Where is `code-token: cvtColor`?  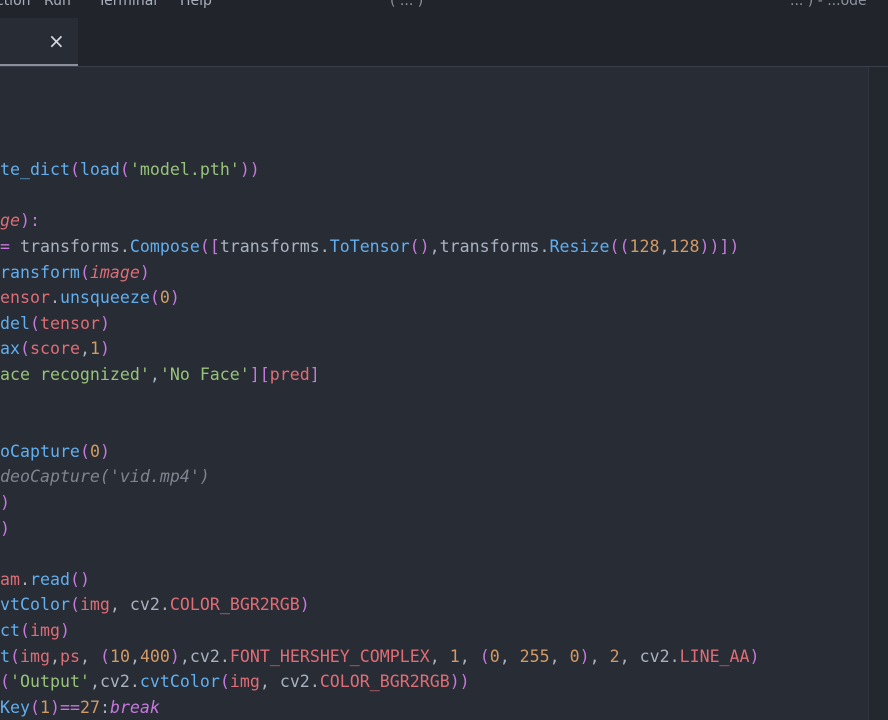
code-token: cvtColor is located at coordinates (179, 682).